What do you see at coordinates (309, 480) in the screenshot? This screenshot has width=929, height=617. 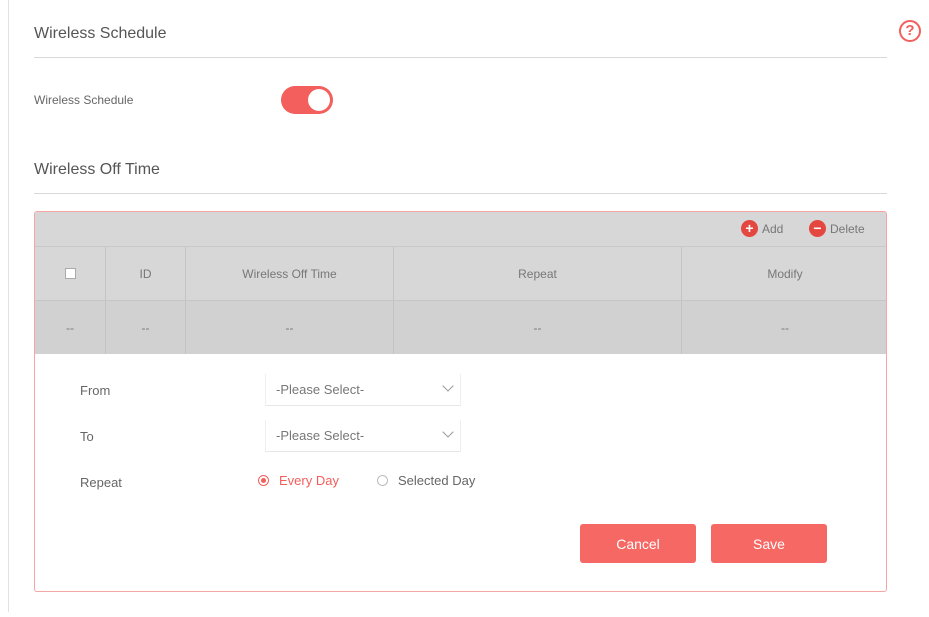 I see `radio-every-day-label: Every Day` at bounding box center [309, 480].